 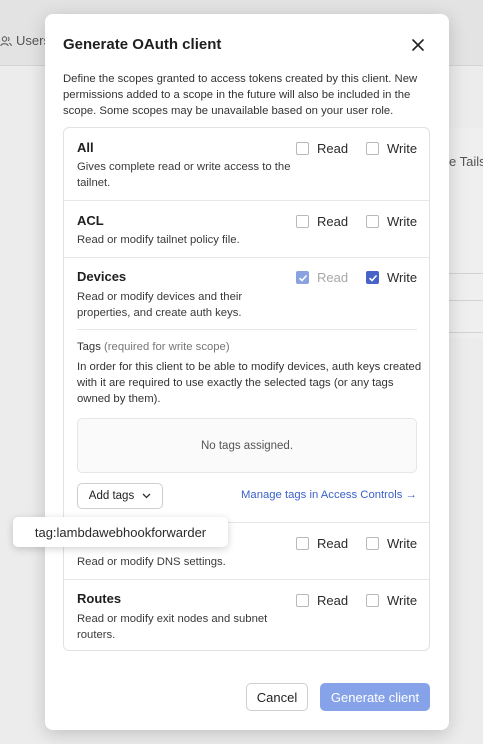 What do you see at coordinates (99, 598) in the screenshot?
I see `scope-name: Routes` at bounding box center [99, 598].